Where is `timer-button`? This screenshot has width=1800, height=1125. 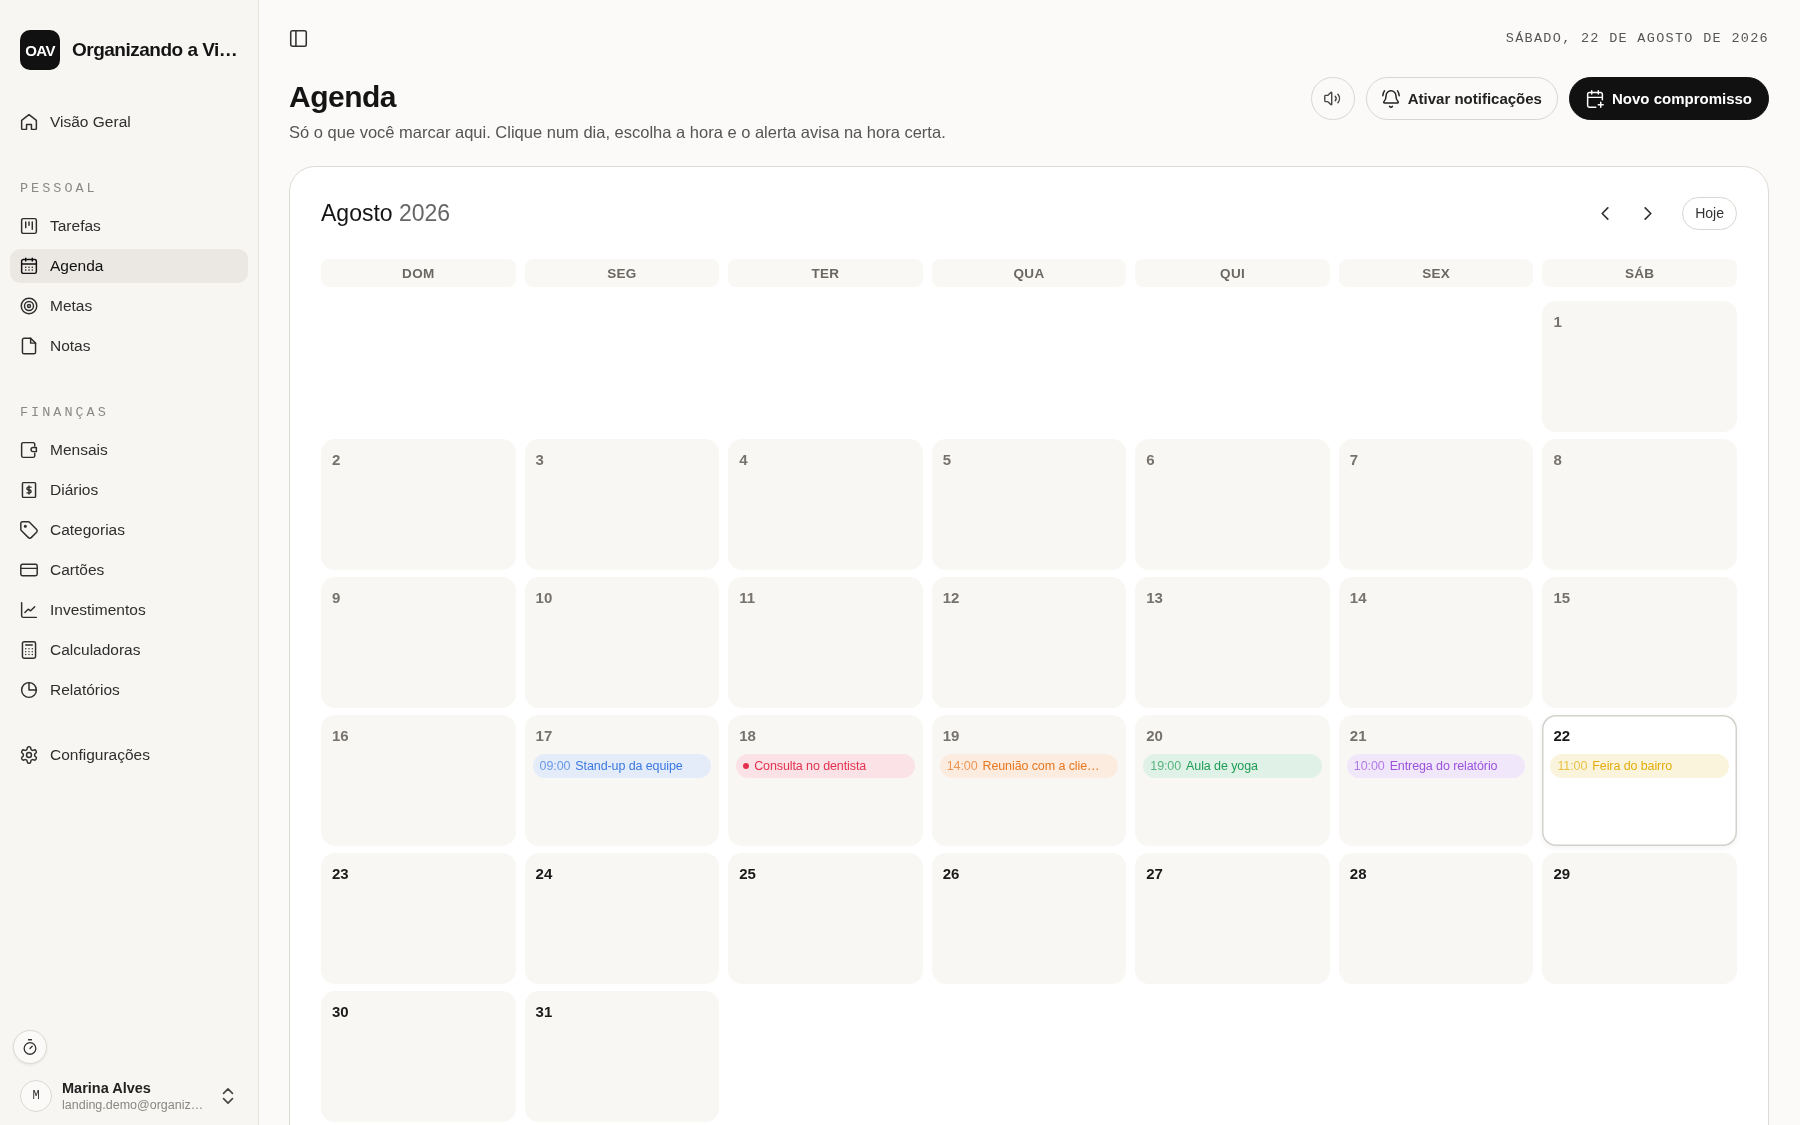 timer-button is located at coordinates (30, 1047).